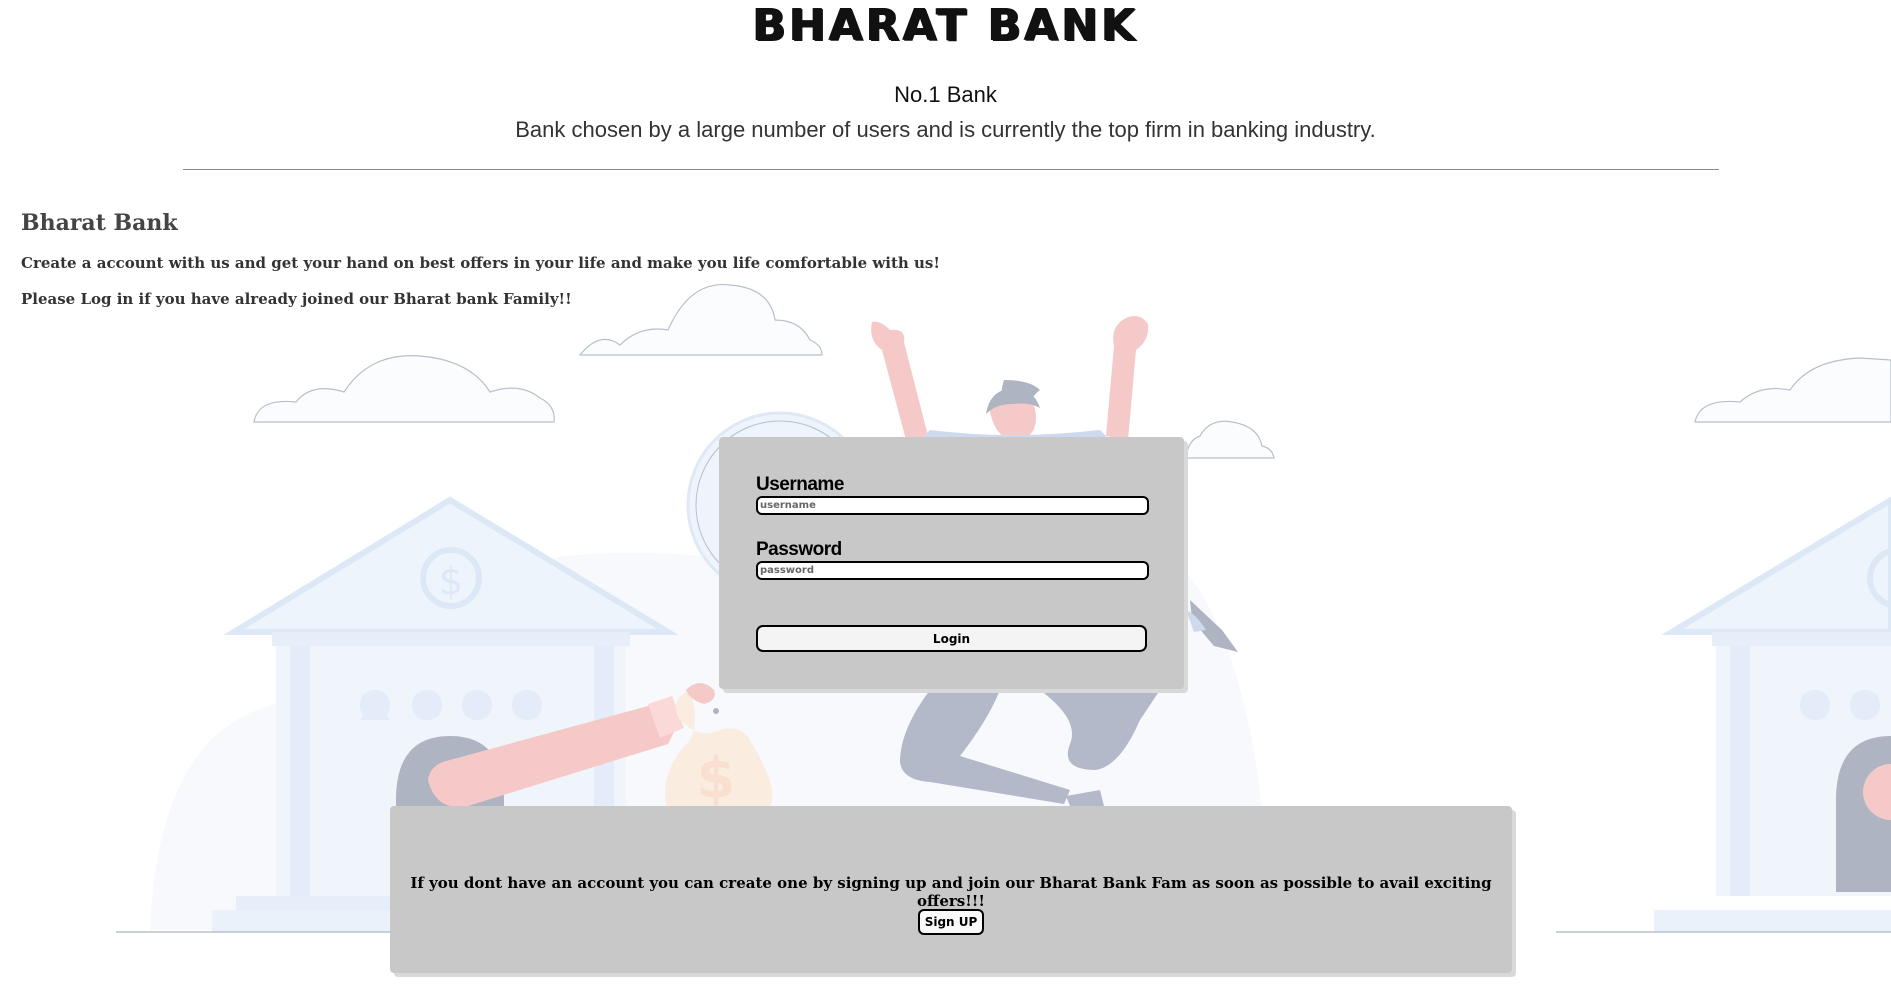 The image size is (1891, 994). What do you see at coordinates (1792, 390) in the screenshot?
I see `cloud-right` at bounding box center [1792, 390].